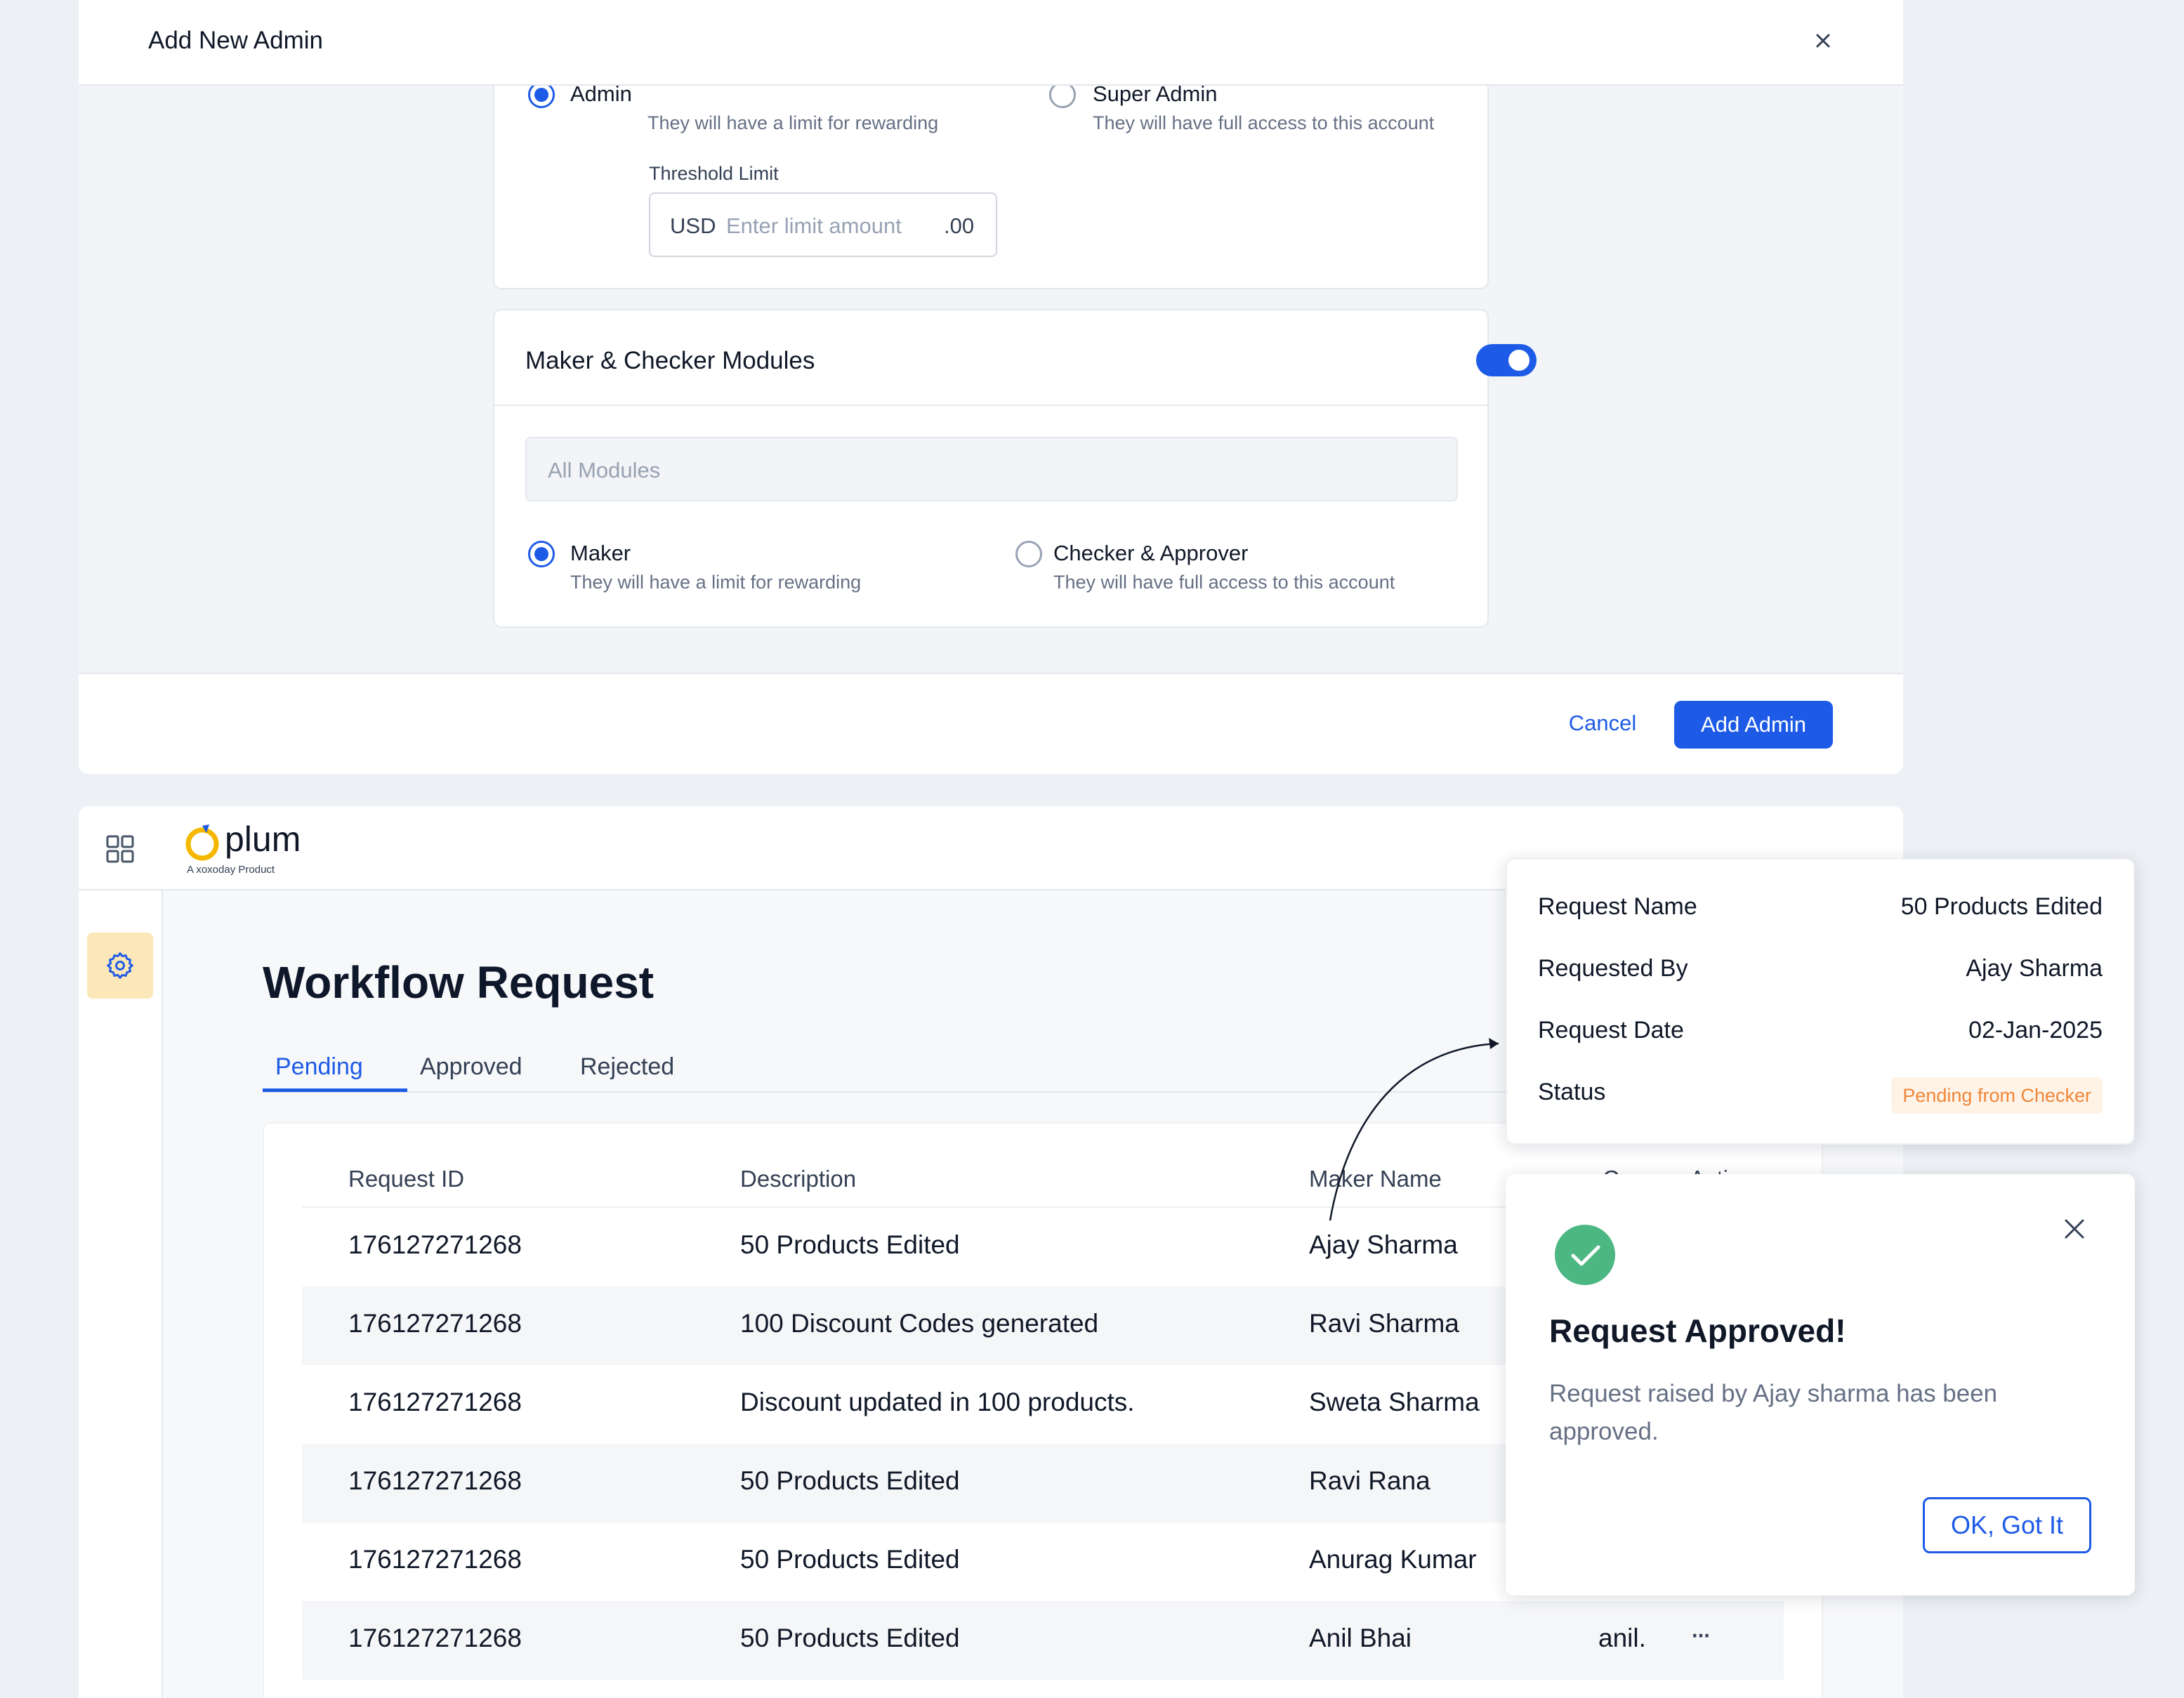  What do you see at coordinates (406, 1179) in the screenshot?
I see `column-header-request-id: Request ID` at bounding box center [406, 1179].